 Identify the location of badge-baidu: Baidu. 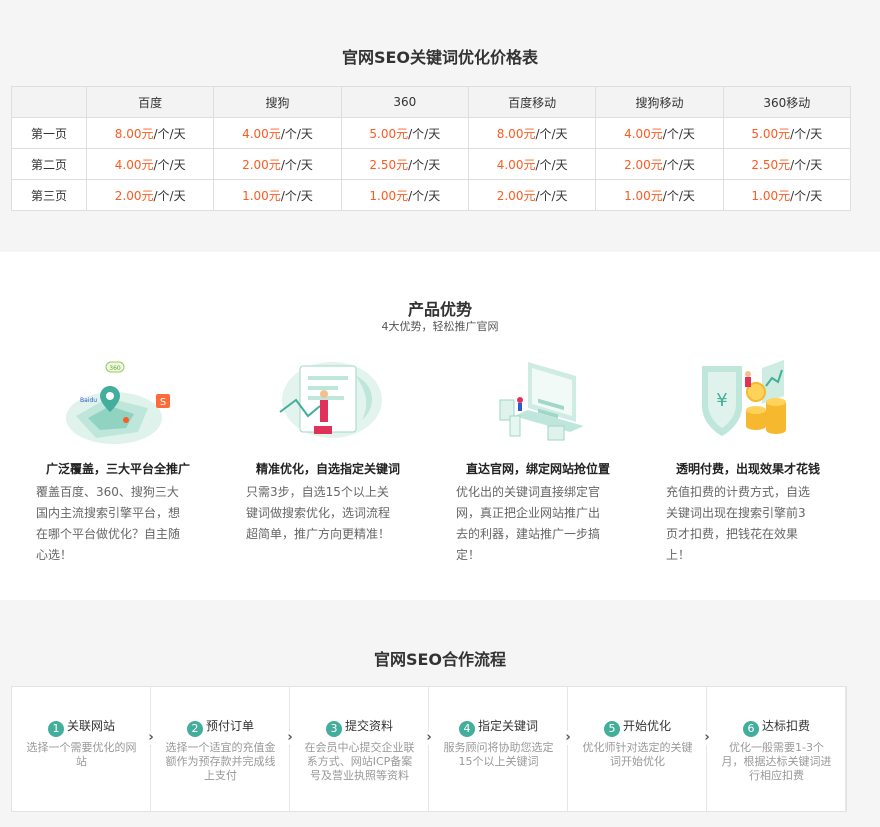
(88, 400).